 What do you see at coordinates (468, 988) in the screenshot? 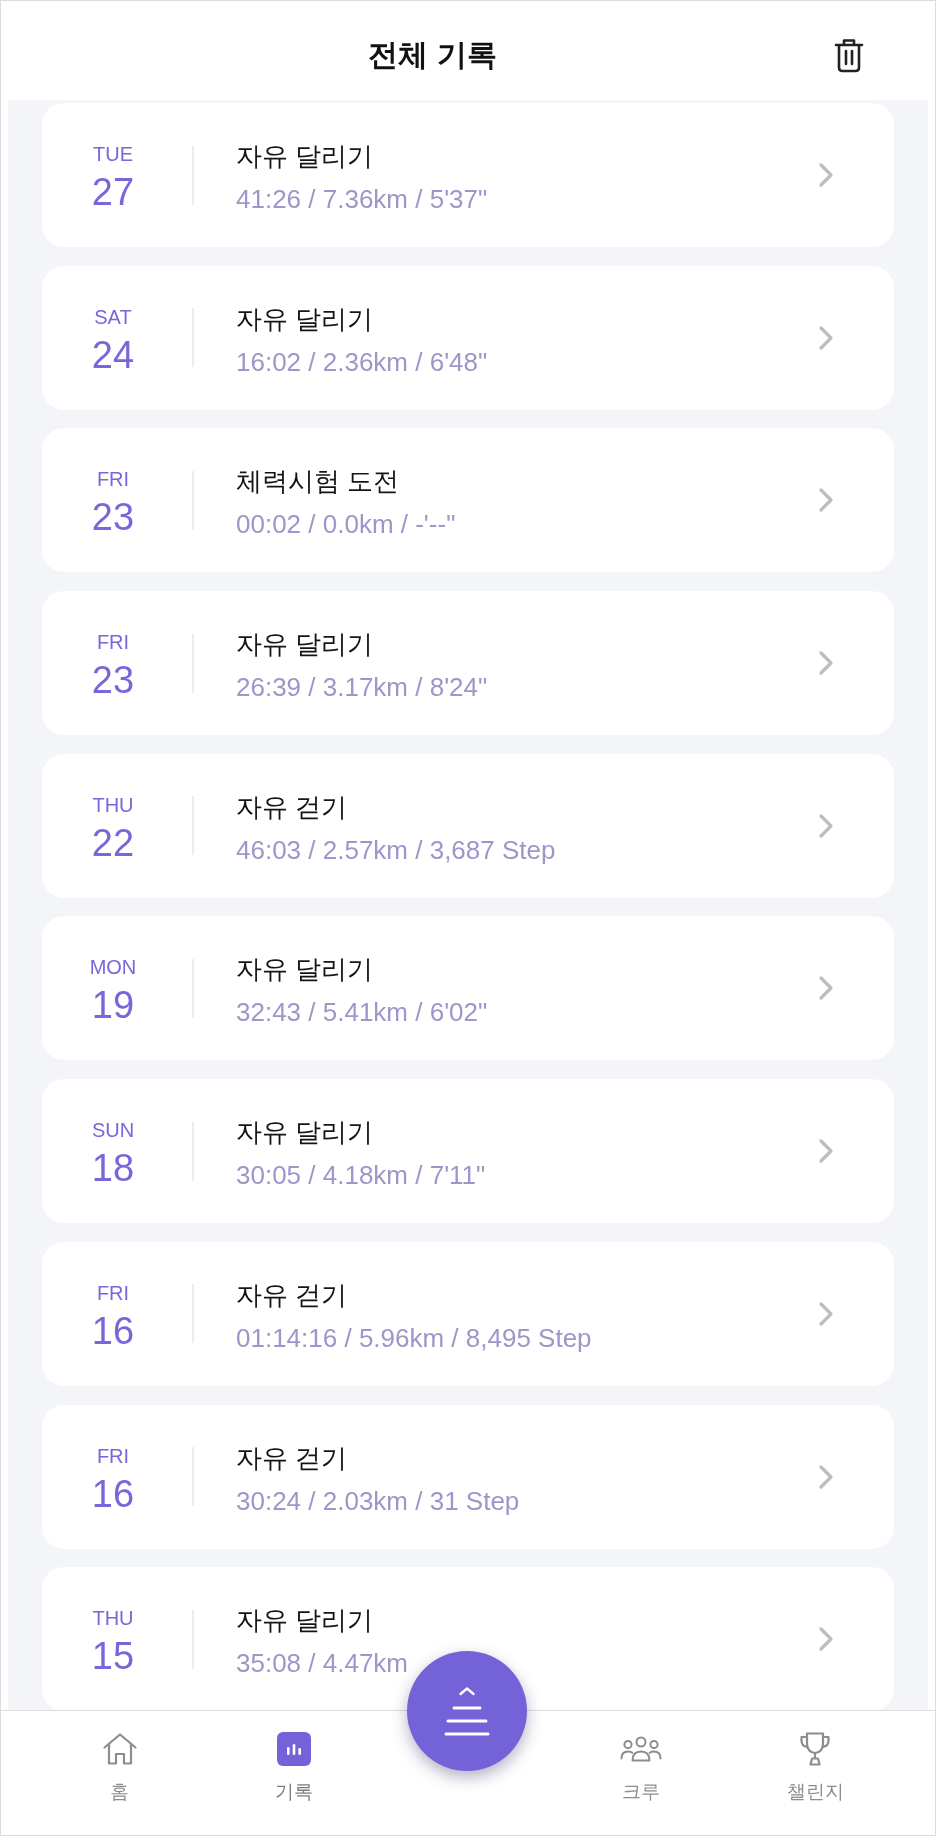
I see `record-card: MON 19 자유 달리기 32:43 / 5.41km / 6'02"` at bounding box center [468, 988].